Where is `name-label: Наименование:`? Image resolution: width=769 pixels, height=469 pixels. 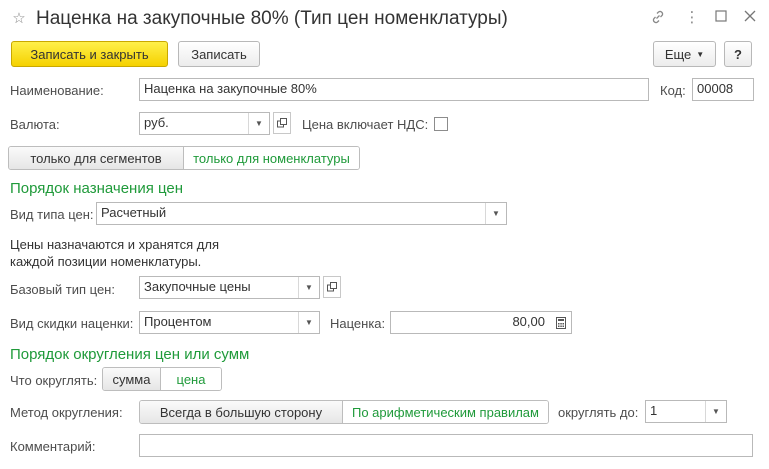
name-label: Наименование: is located at coordinates (57, 90).